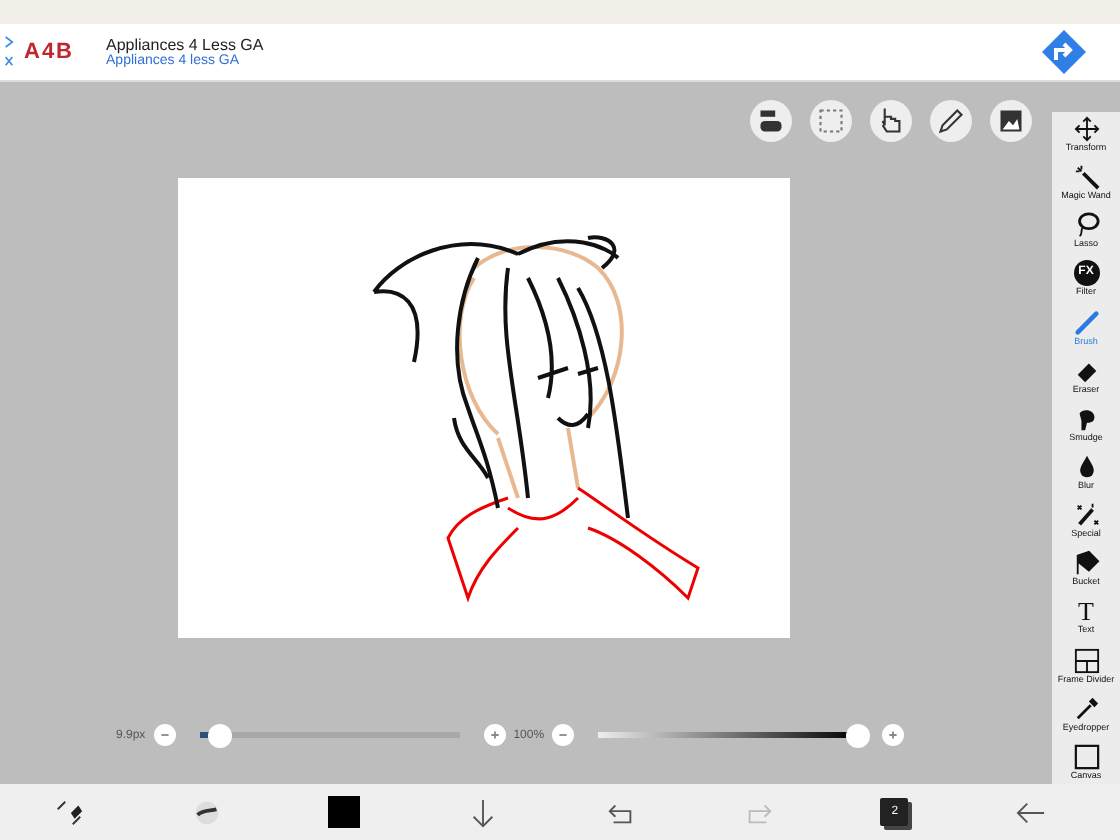 The image size is (1120, 840). What do you see at coordinates (483, 812) in the screenshot?
I see `down-arrow-icon` at bounding box center [483, 812].